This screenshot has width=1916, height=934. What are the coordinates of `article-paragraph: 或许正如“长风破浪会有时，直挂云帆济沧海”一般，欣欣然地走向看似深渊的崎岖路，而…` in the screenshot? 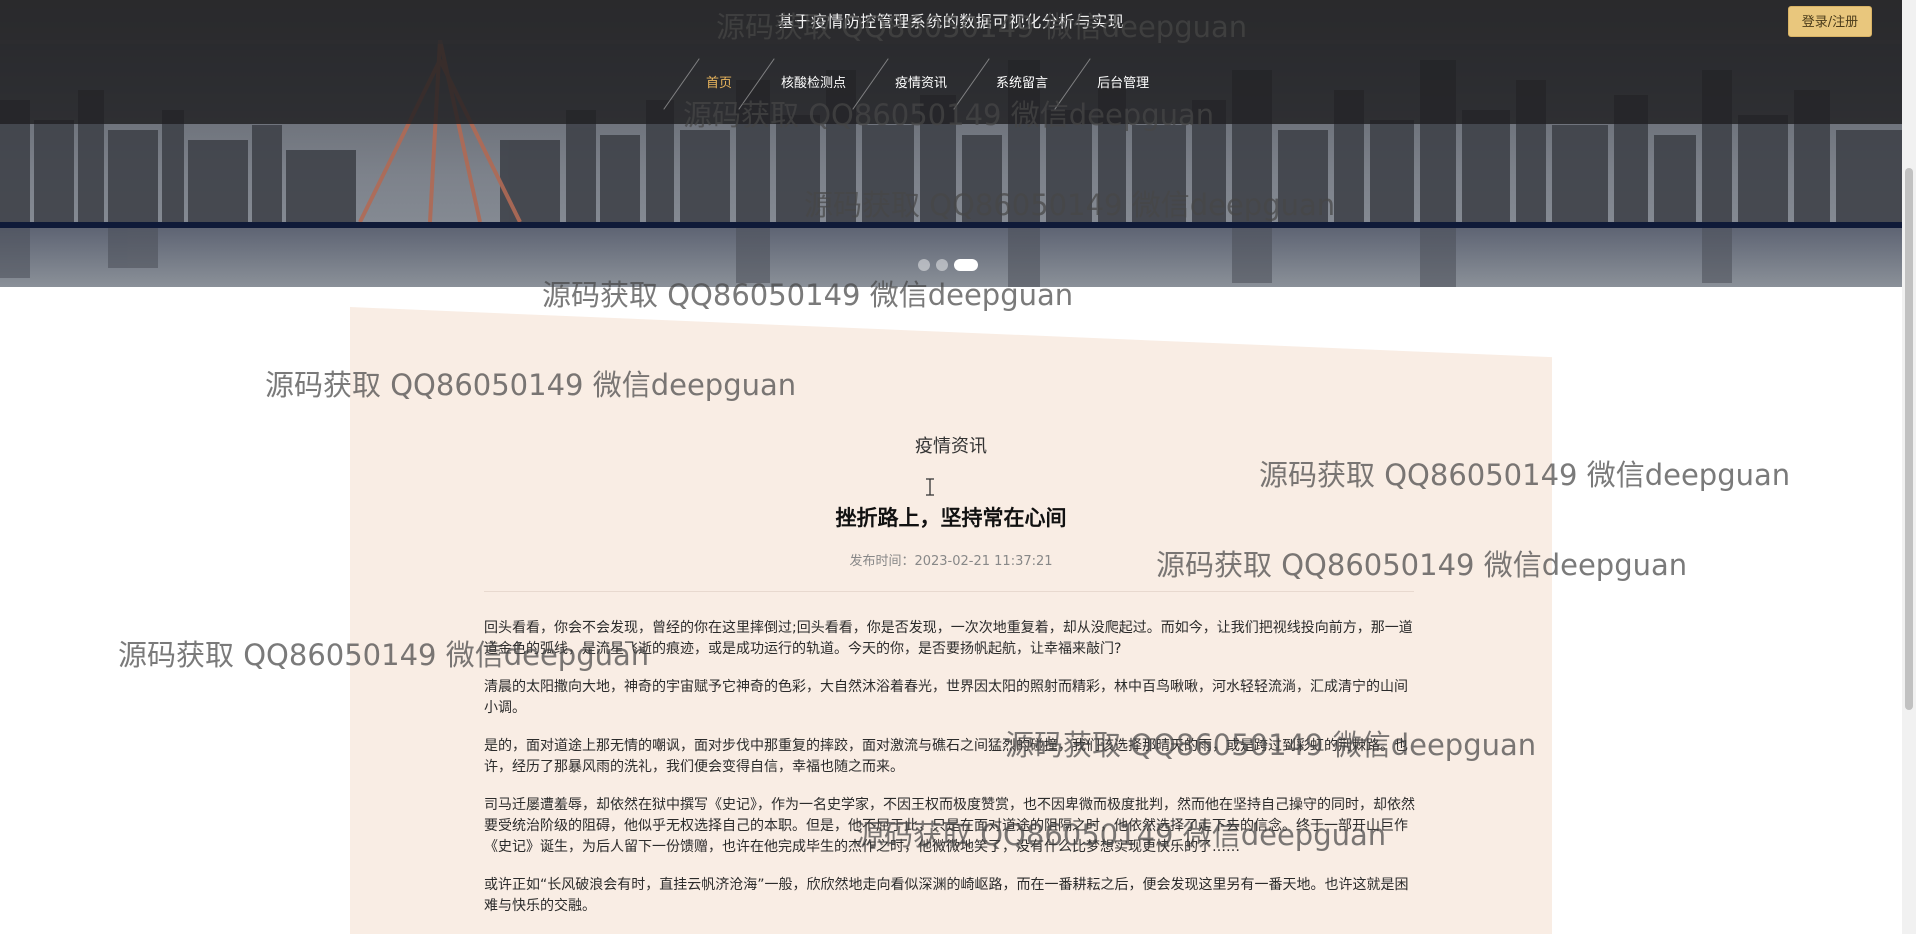 It's located at (946, 895).